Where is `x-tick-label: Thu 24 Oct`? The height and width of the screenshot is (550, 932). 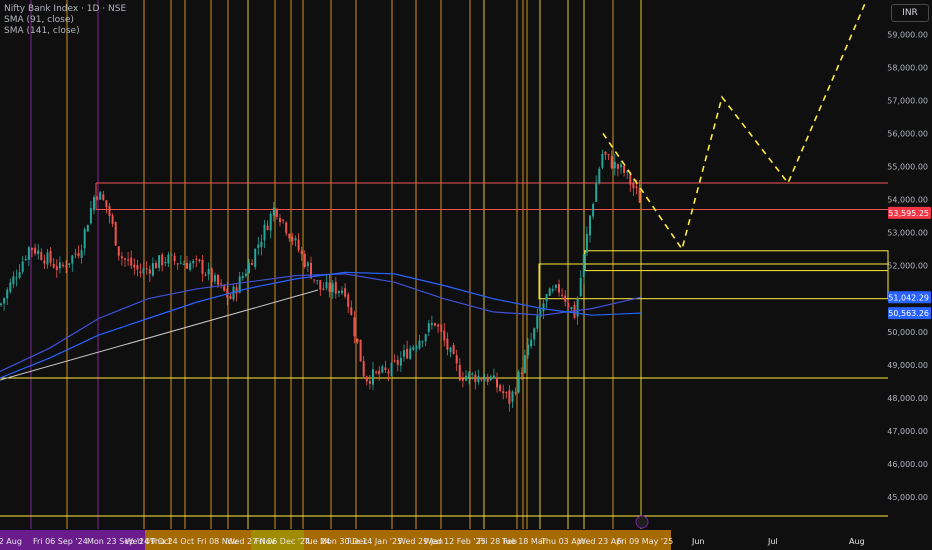
x-tick-label: Thu 24 Oct is located at coordinates (171, 541).